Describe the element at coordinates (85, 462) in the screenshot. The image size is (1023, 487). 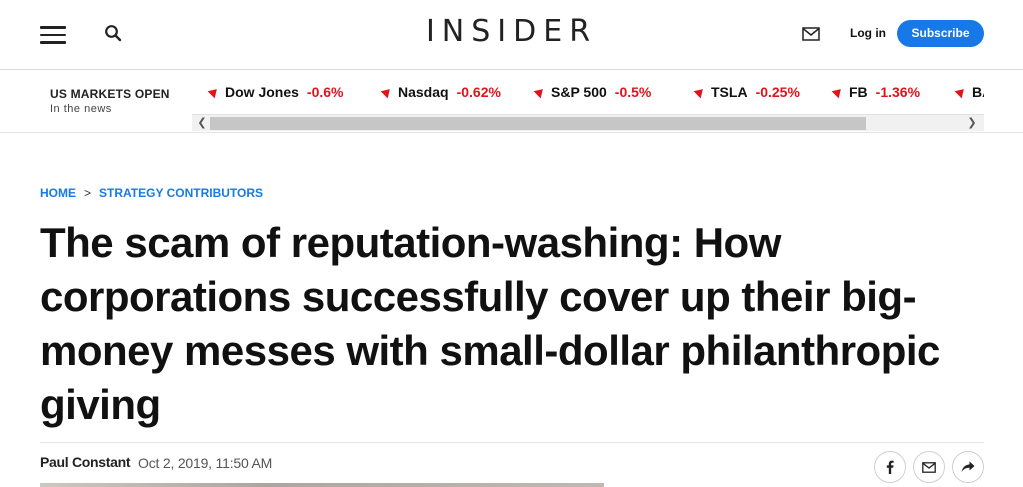
I see `author-name: Paul Constant` at that location.